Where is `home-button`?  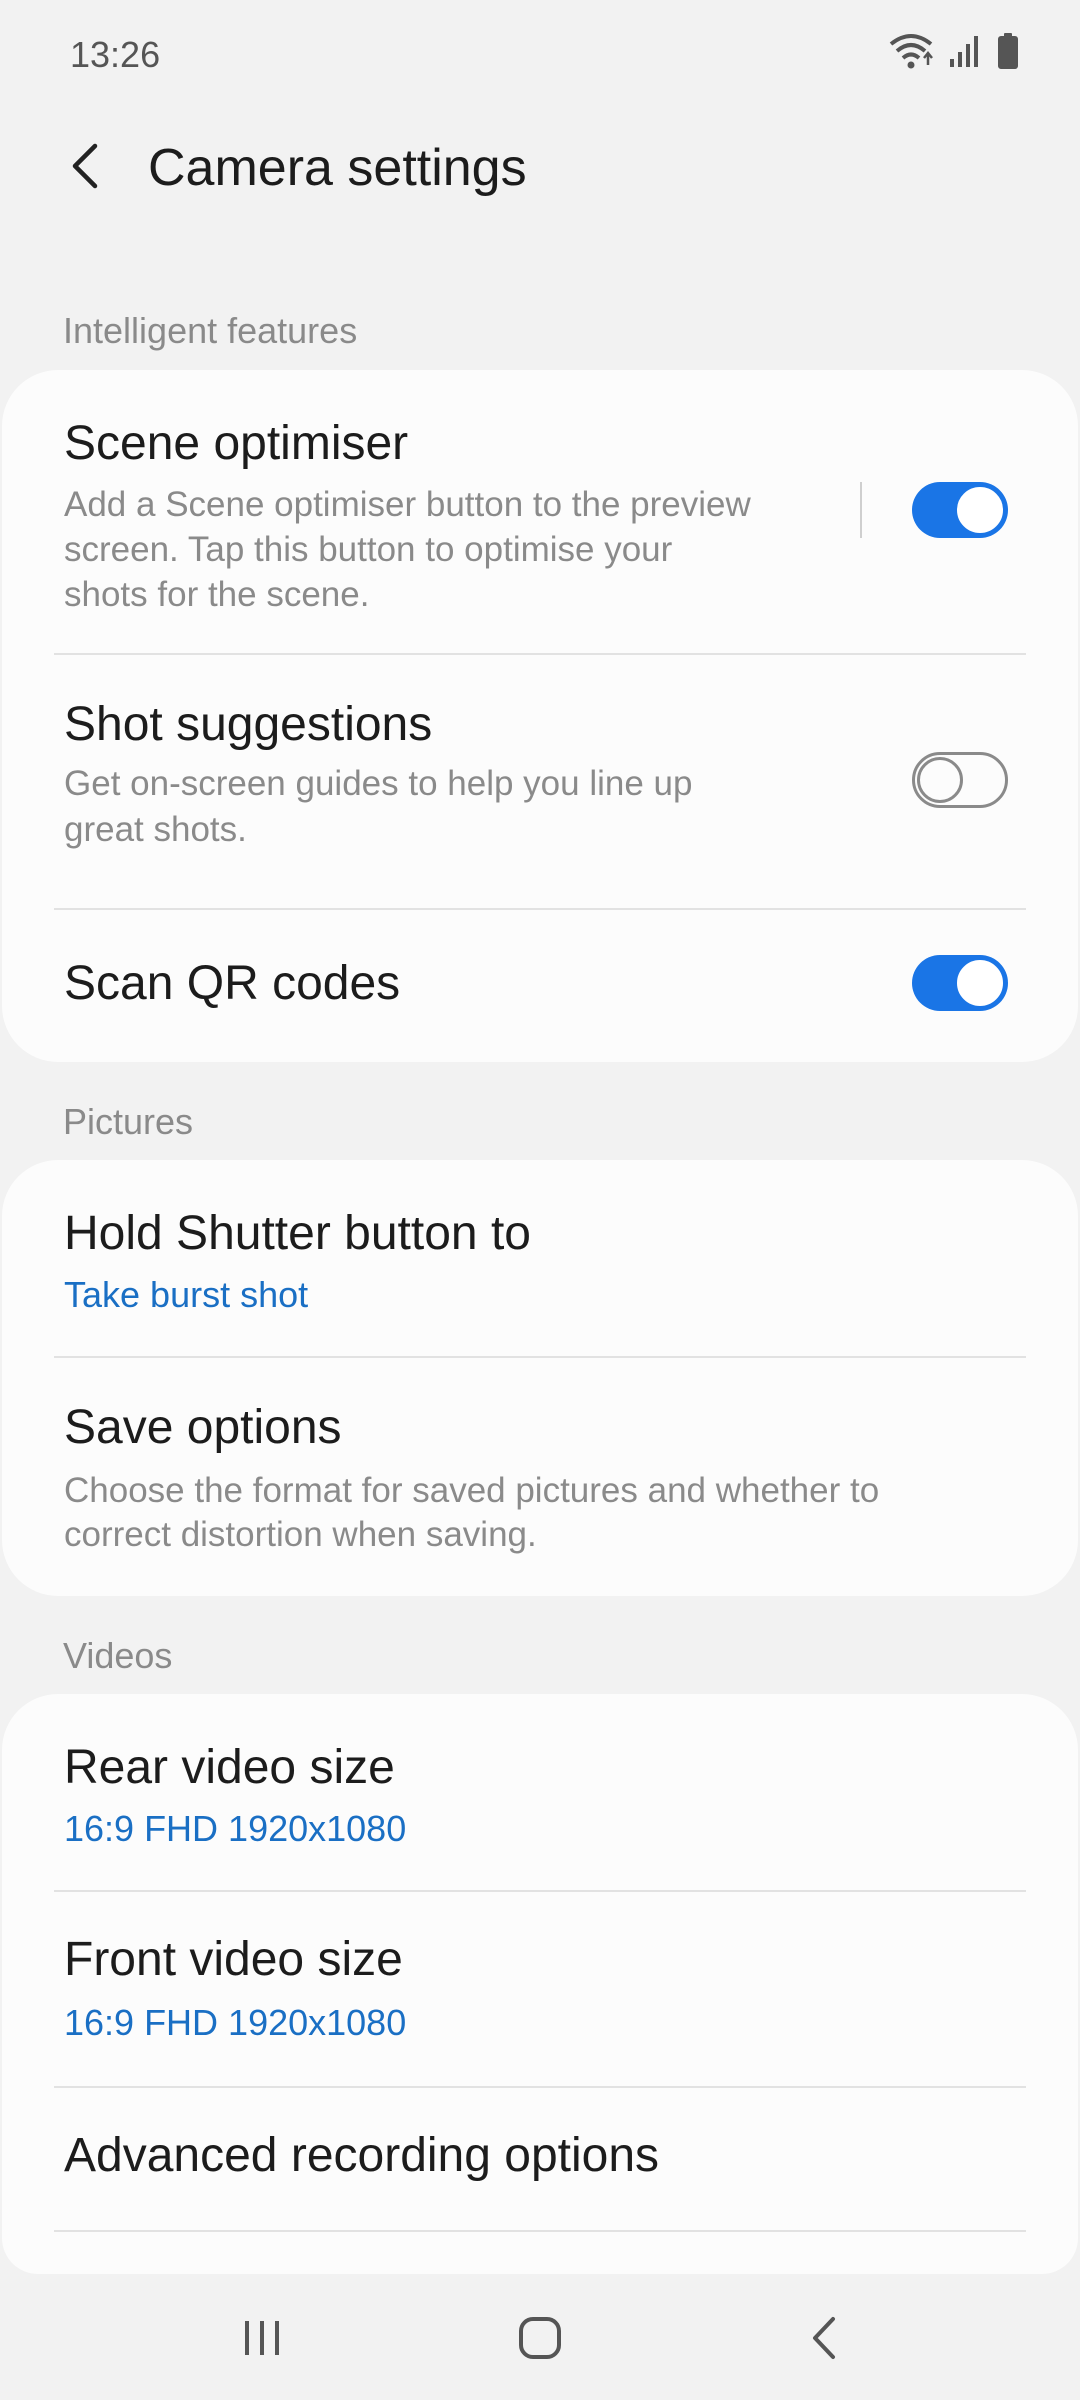 home-button is located at coordinates (540, 2340).